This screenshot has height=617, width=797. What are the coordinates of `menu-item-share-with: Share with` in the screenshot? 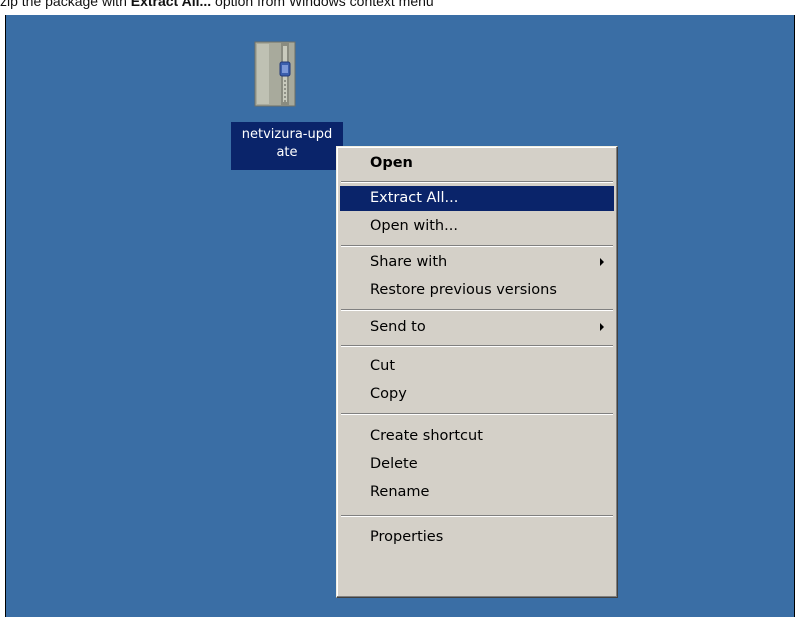 It's located at (477, 262).